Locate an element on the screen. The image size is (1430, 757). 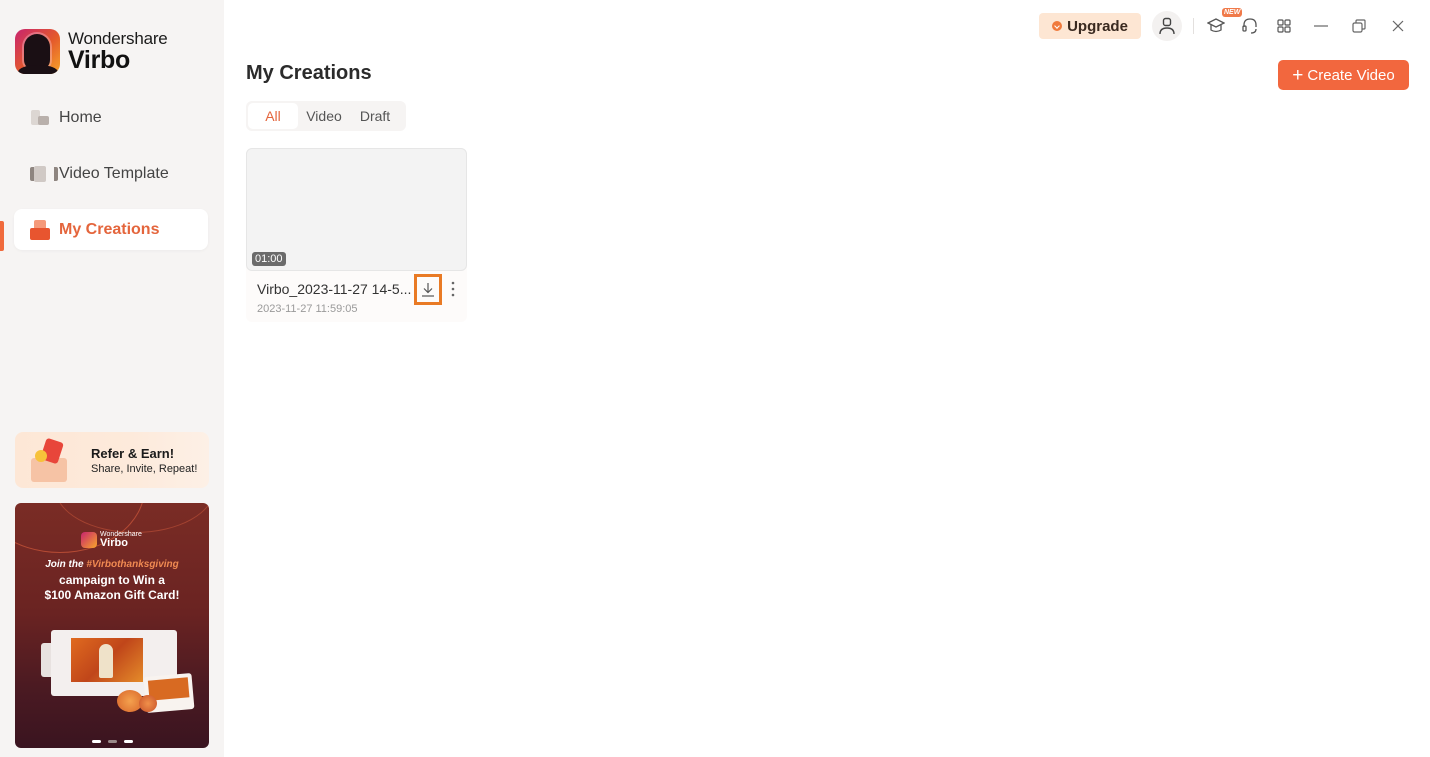
upgrade-button: Upgrade is located at coordinates (1090, 26).